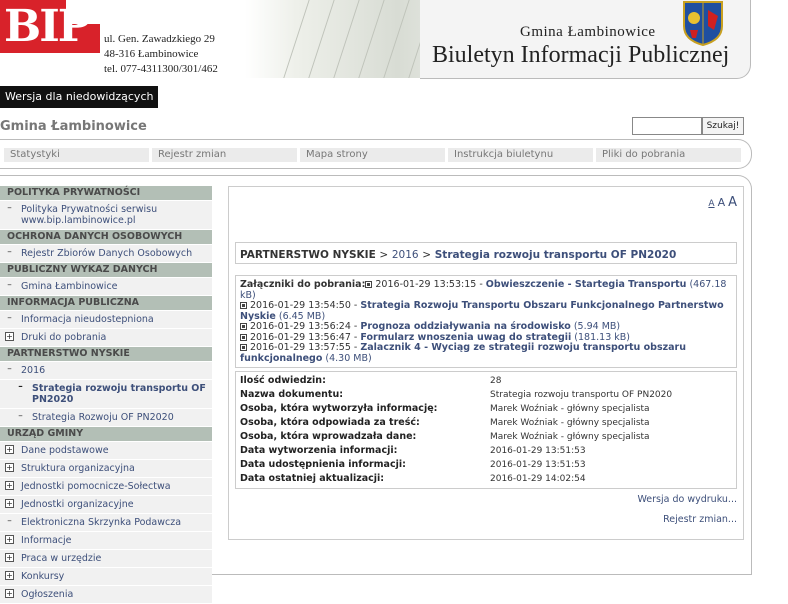 The width and height of the screenshot is (788, 604). I want to click on sidebar-item-label: 2016, so click(33, 370).